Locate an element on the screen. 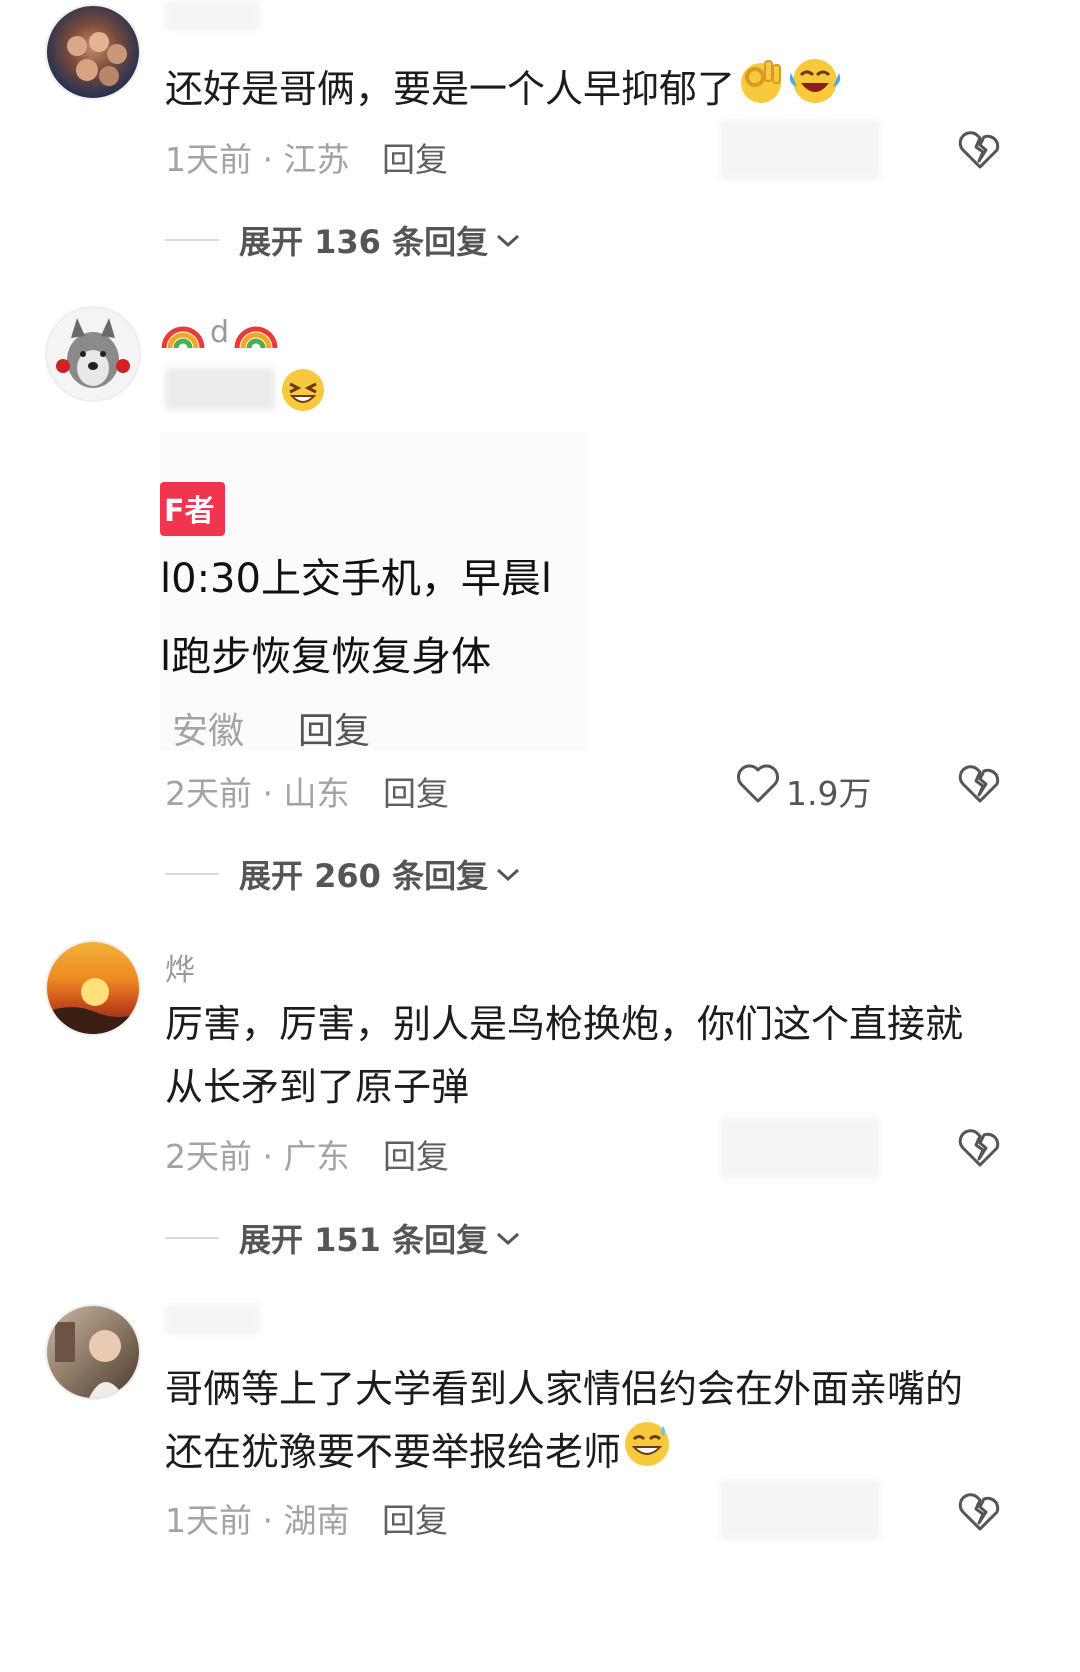  quoted-image: F者 l0:30上交手机，早晨l l跑步恢复恢复身体 安徽 回复 is located at coordinates (374, 591).